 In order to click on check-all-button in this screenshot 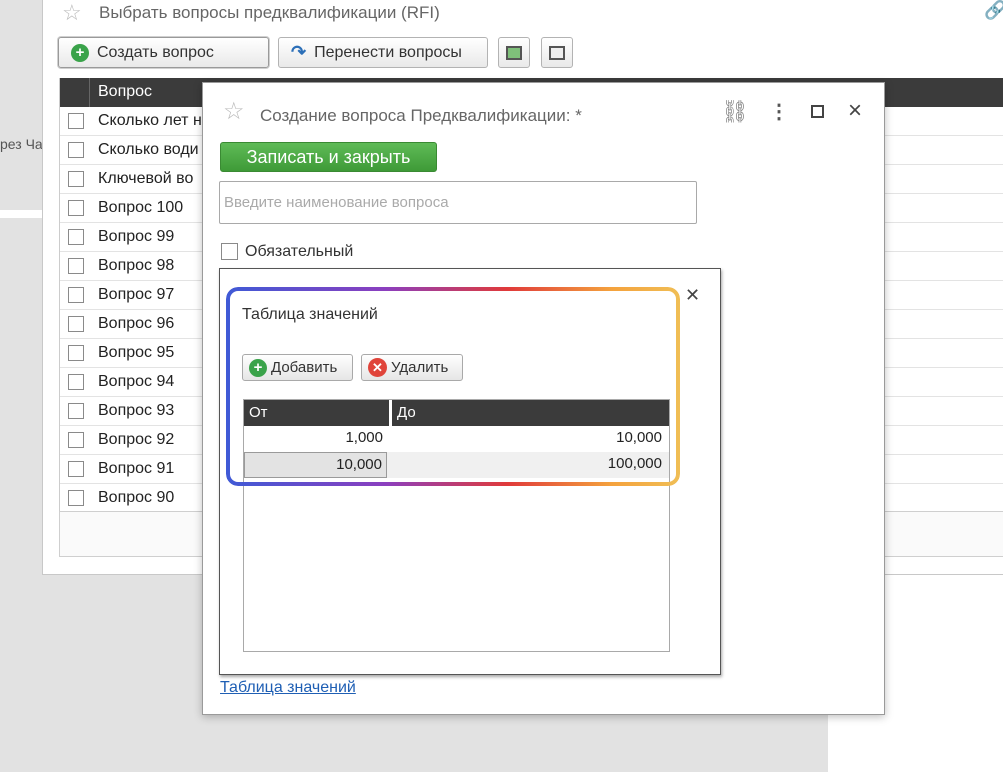, I will do `click(514, 52)`.